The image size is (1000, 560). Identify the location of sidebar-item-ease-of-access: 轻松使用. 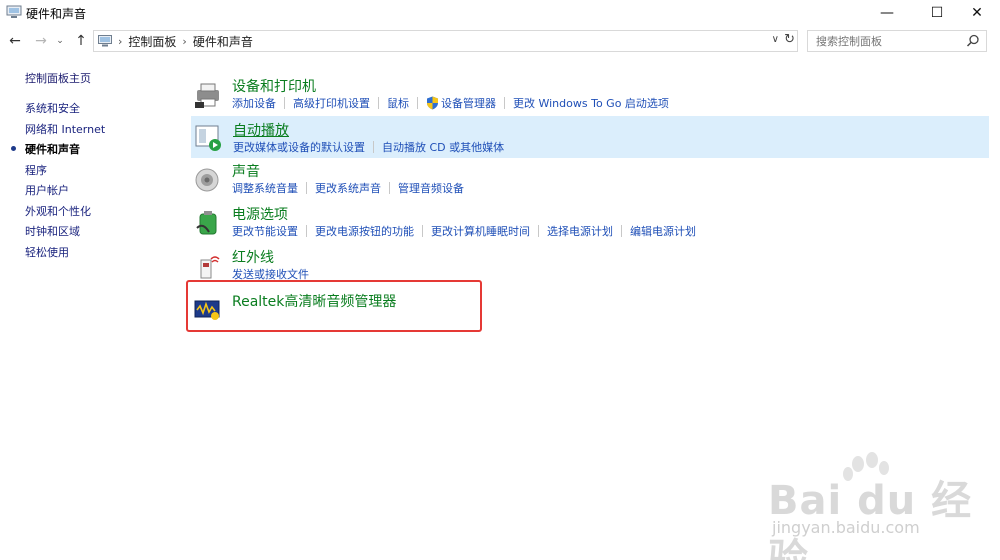
(52, 254).